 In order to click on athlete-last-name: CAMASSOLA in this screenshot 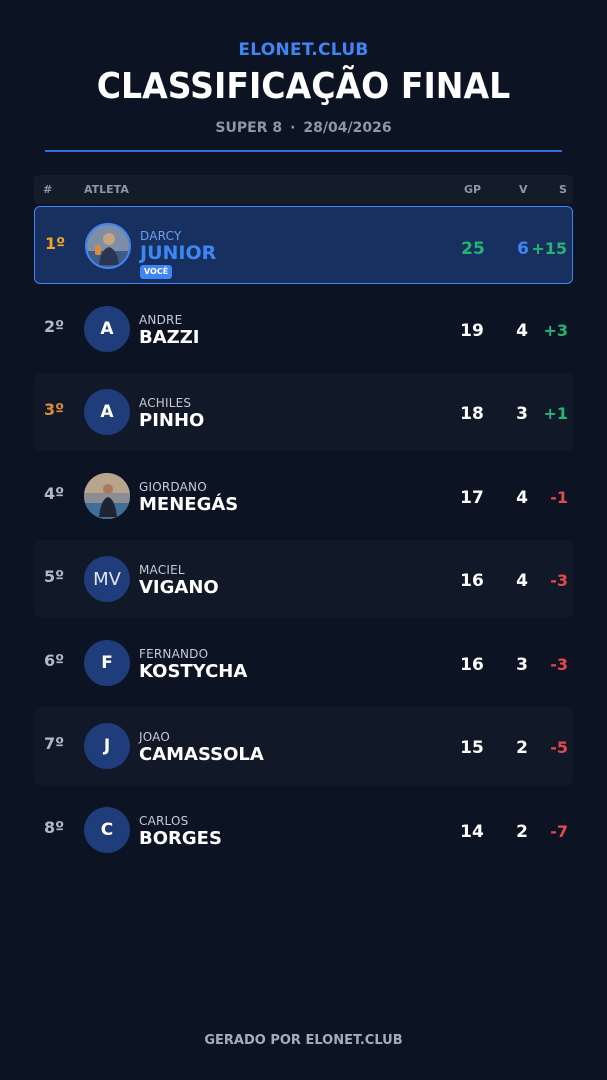, I will do `click(201, 754)`.